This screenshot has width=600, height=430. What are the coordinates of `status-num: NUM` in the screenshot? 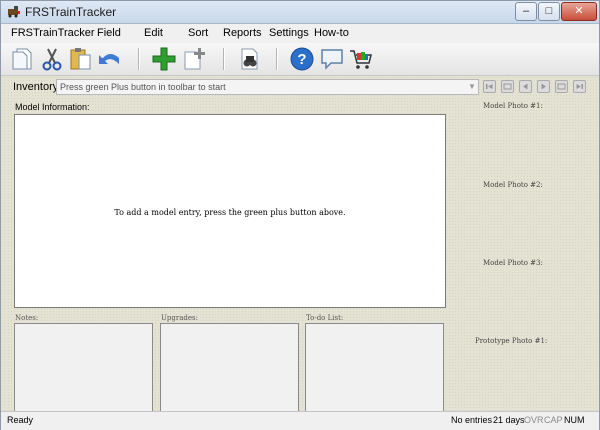 It's located at (574, 420).